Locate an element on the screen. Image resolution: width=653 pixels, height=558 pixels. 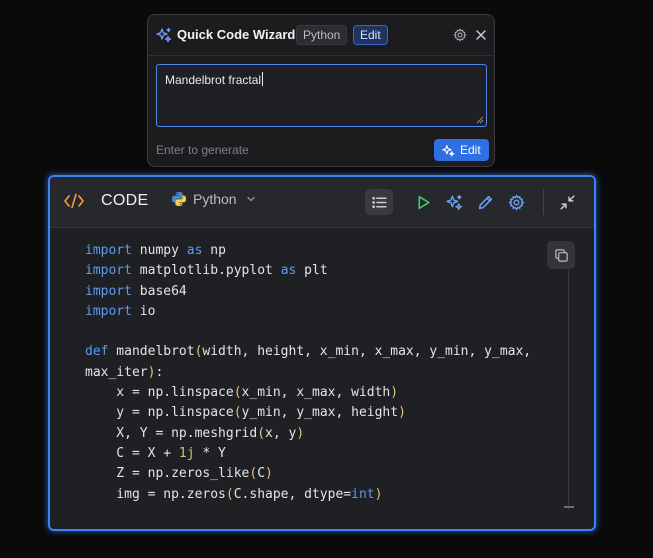
code-line: Z = np.zeros_like(C) is located at coordinates (308, 474).